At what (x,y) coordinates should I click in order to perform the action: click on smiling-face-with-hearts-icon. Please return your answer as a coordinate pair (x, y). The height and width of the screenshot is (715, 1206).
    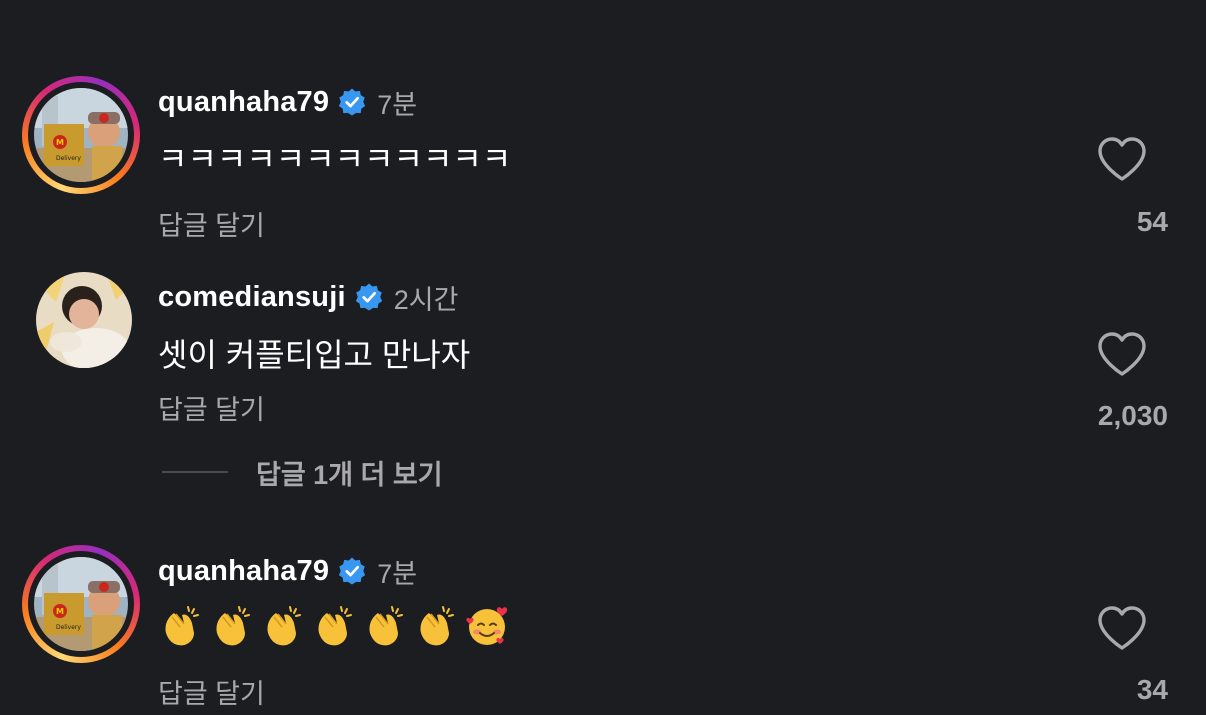
    Looking at the image, I should click on (487, 626).